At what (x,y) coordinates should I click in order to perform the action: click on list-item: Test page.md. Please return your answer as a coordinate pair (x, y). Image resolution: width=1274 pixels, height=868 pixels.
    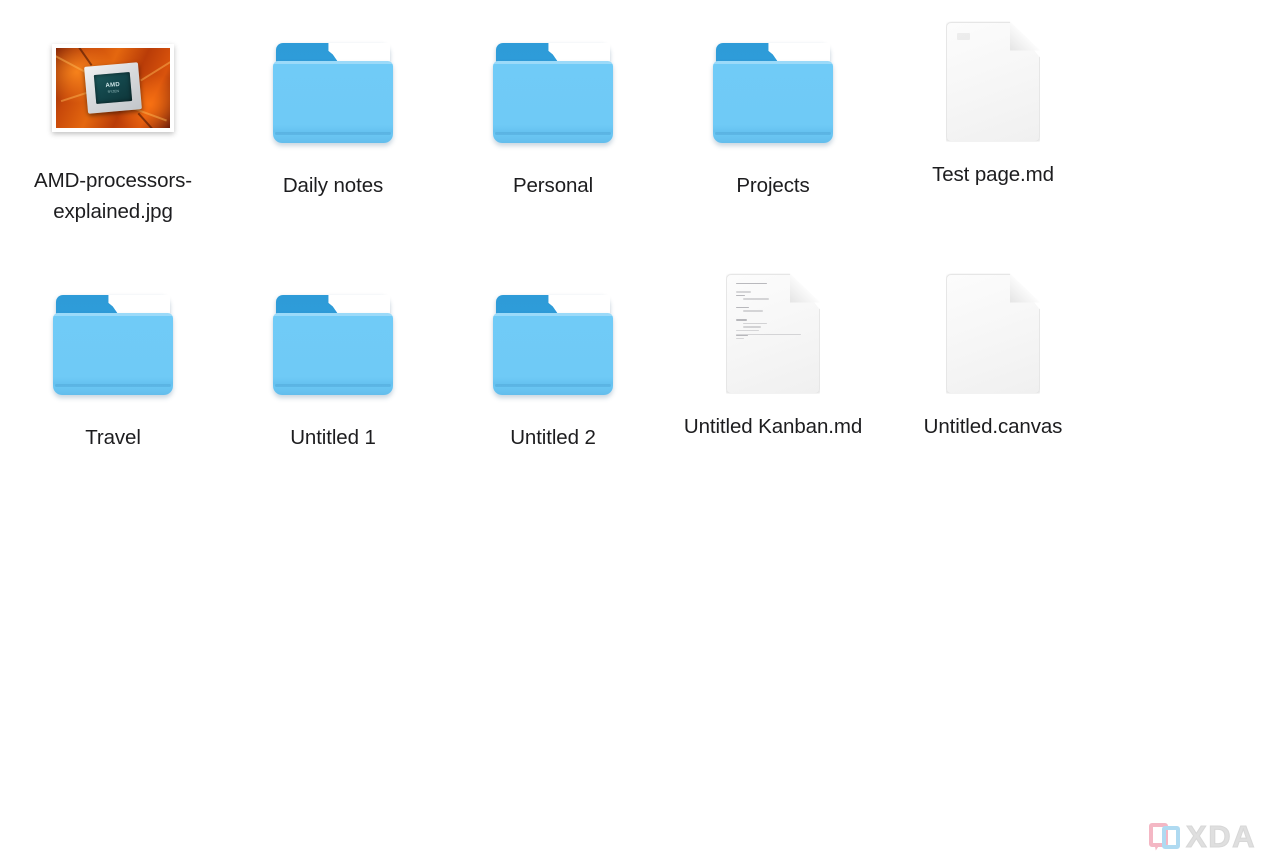
    Looking at the image, I should click on (993, 102).